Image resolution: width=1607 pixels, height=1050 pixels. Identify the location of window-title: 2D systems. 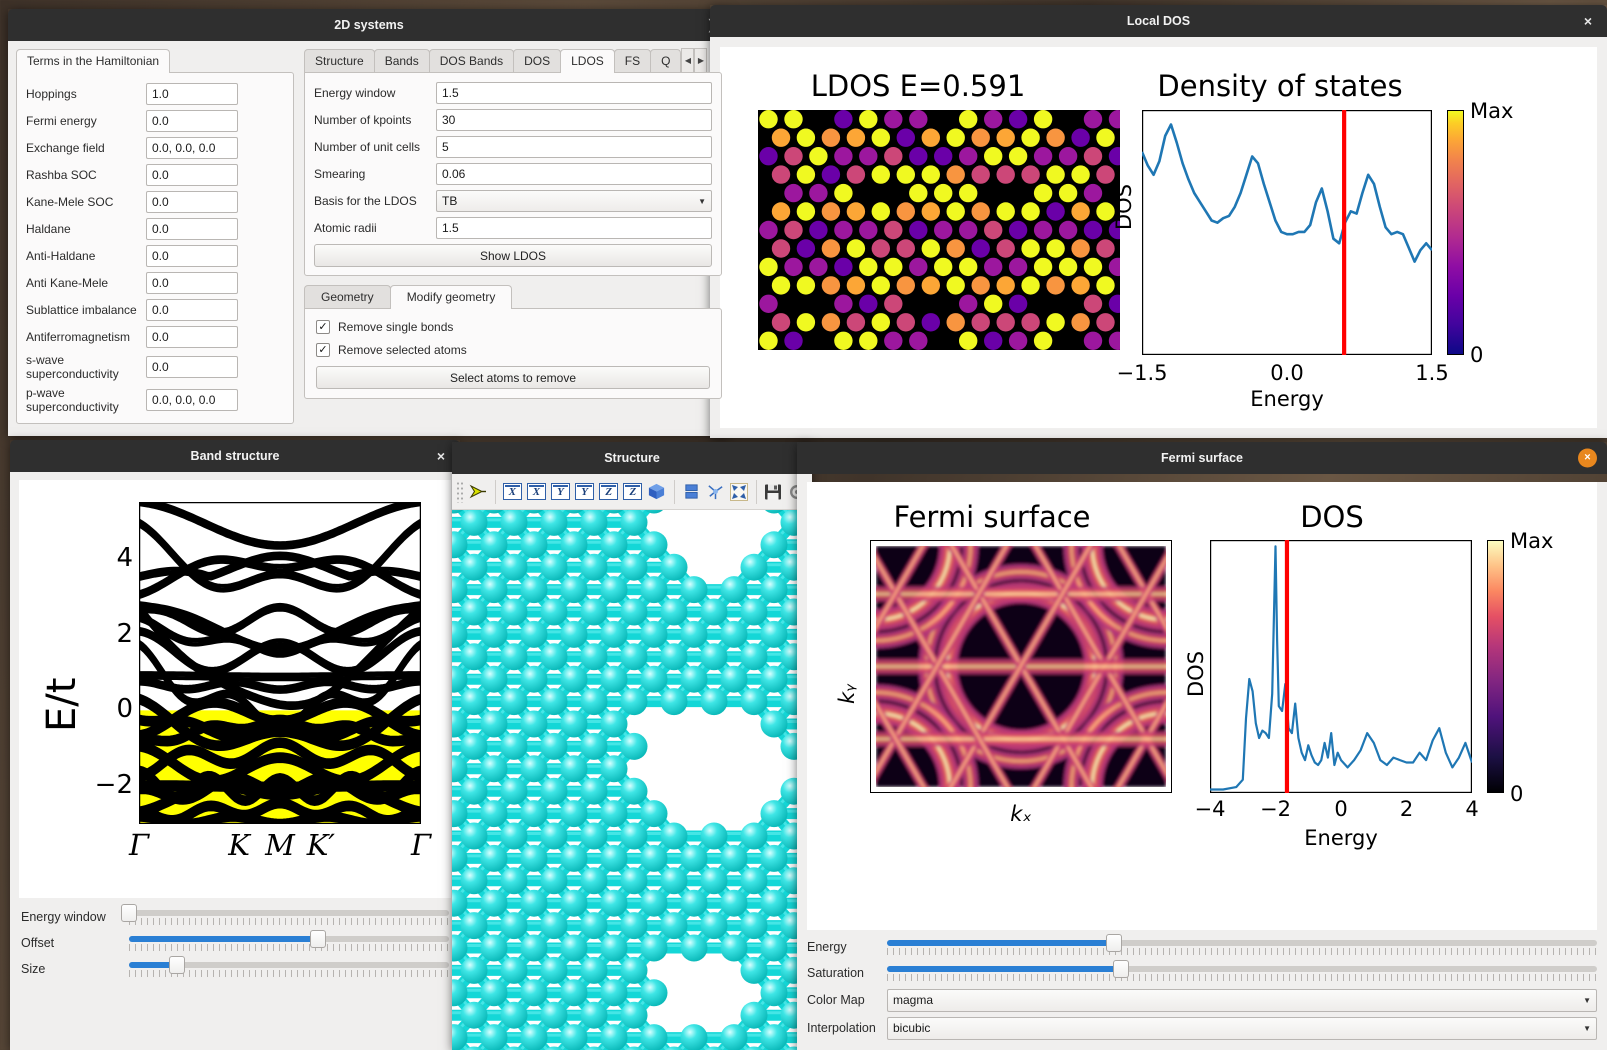
(369, 25).